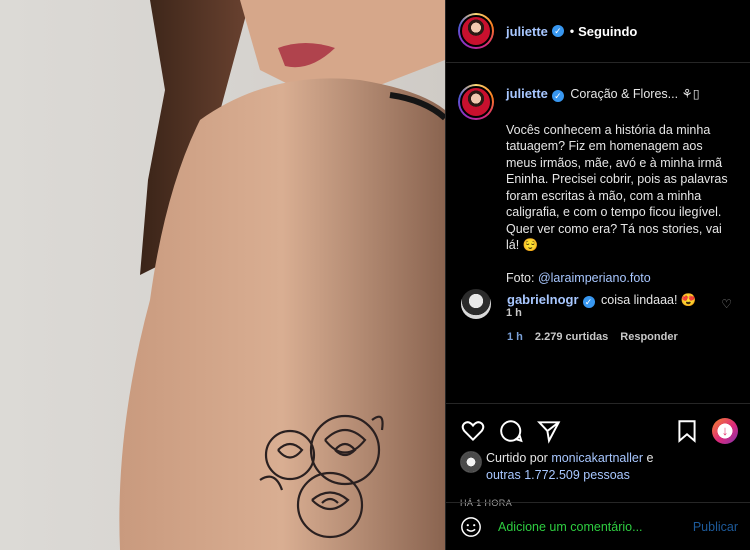 Image resolution: width=750 pixels, height=550 pixels. I want to click on reply-button: Responder, so click(648, 337).